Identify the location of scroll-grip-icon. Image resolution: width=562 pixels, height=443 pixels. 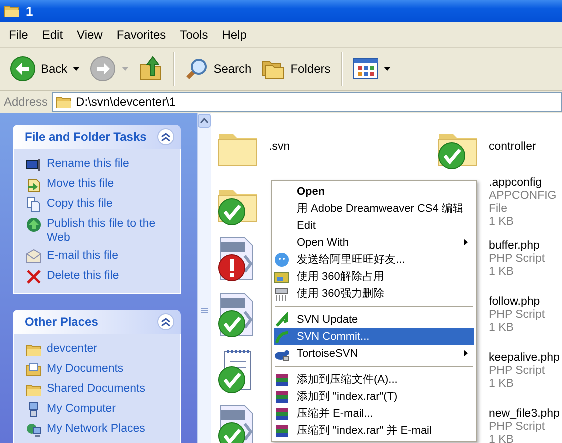
(204, 311).